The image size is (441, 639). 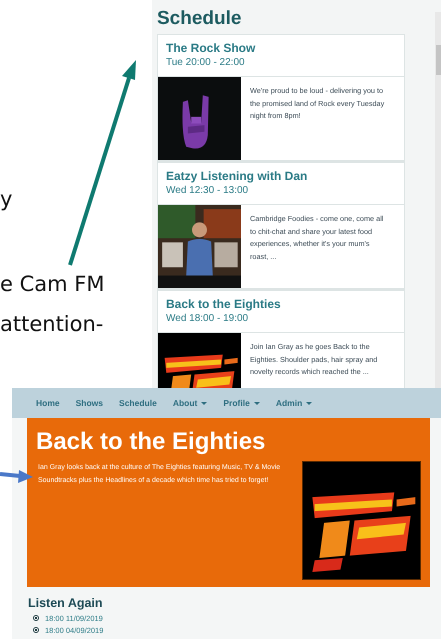 I want to click on scrollbar-thumb, so click(x=438, y=60).